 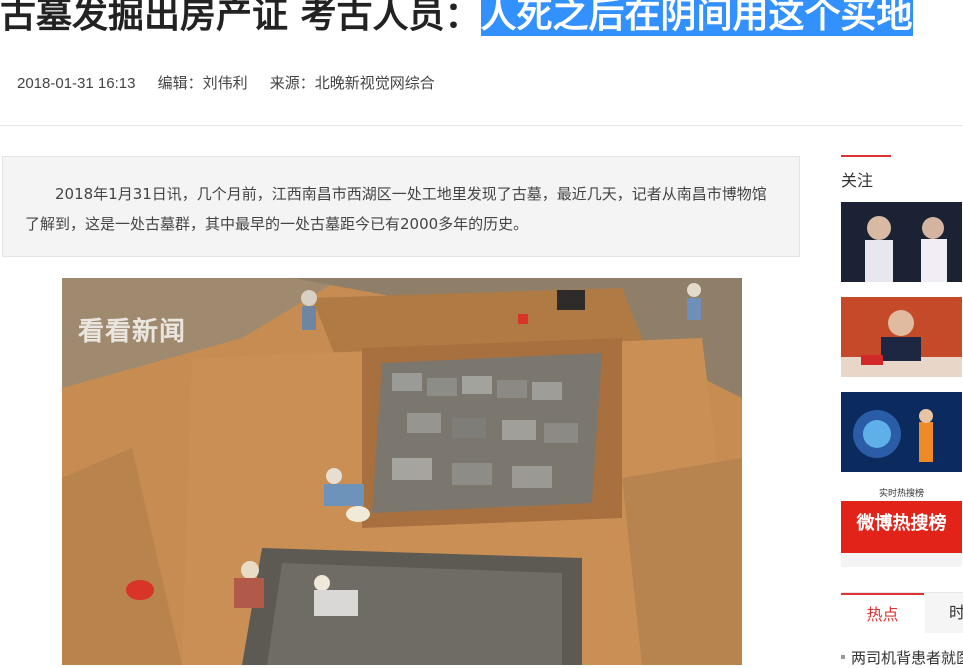 What do you see at coordinates (901, 432) in the screenshot?
I see `sidebar-thumb-stage` at bounding box center [901, 432].